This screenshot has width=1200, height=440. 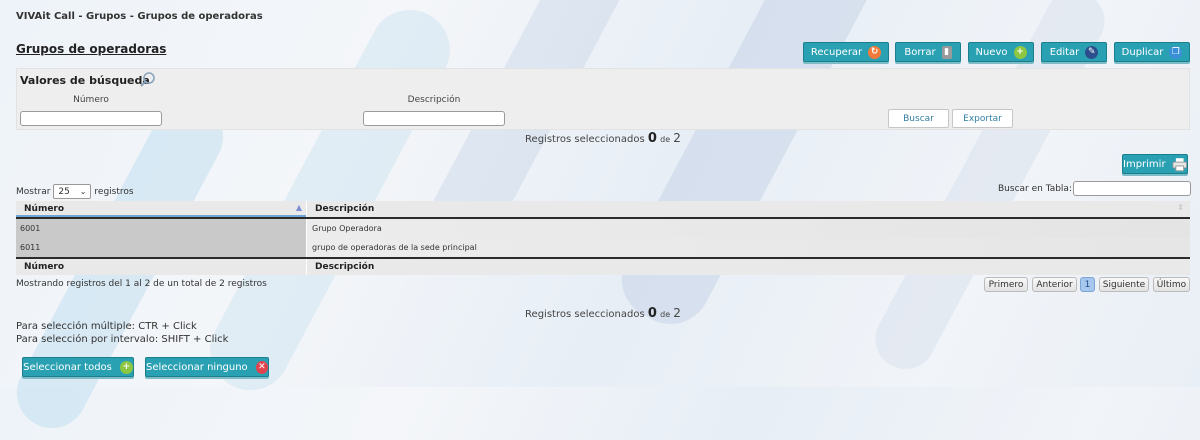 I want to click on page-size-select: 25 ⌄, so click(x=72, y=191).